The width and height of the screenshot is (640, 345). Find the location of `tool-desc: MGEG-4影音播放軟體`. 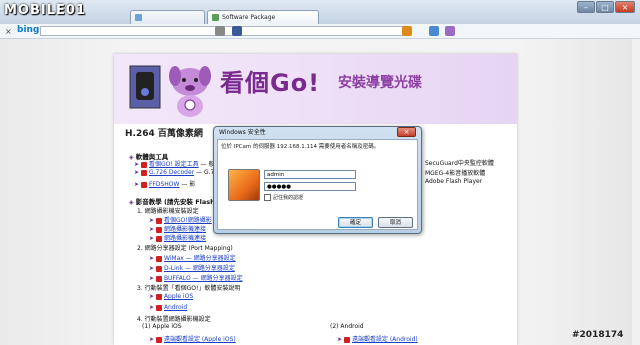

tool-desc: MGEG-4影音播放軟體 is located at coordinates (455, 173).